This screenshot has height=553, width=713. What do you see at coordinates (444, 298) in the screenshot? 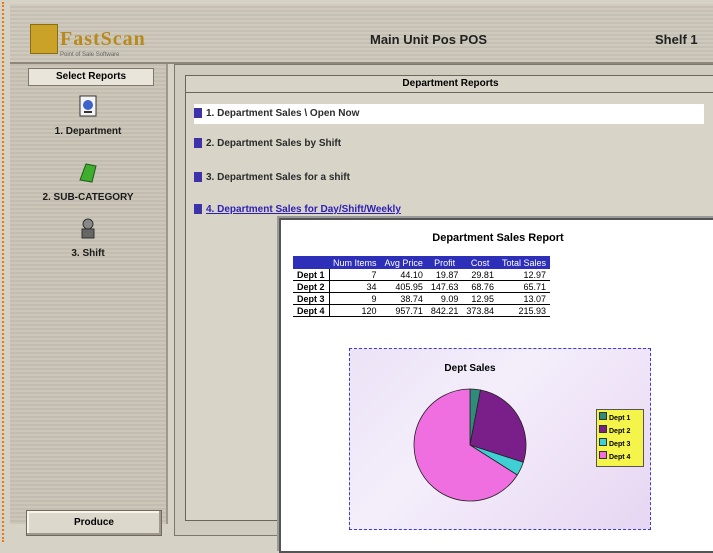
I see `table-cell: 9.09` at bounding box center [444, 298].